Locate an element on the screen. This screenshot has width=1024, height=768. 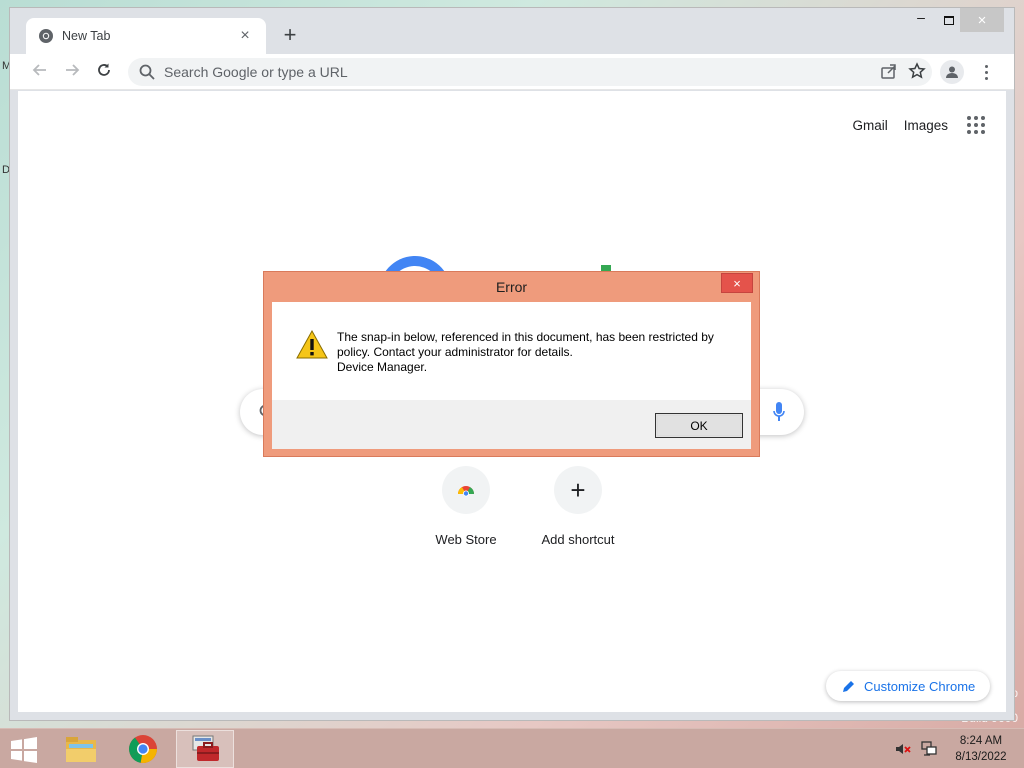
tab-new-tab: New Tab × is located at coordinates (146, 36).